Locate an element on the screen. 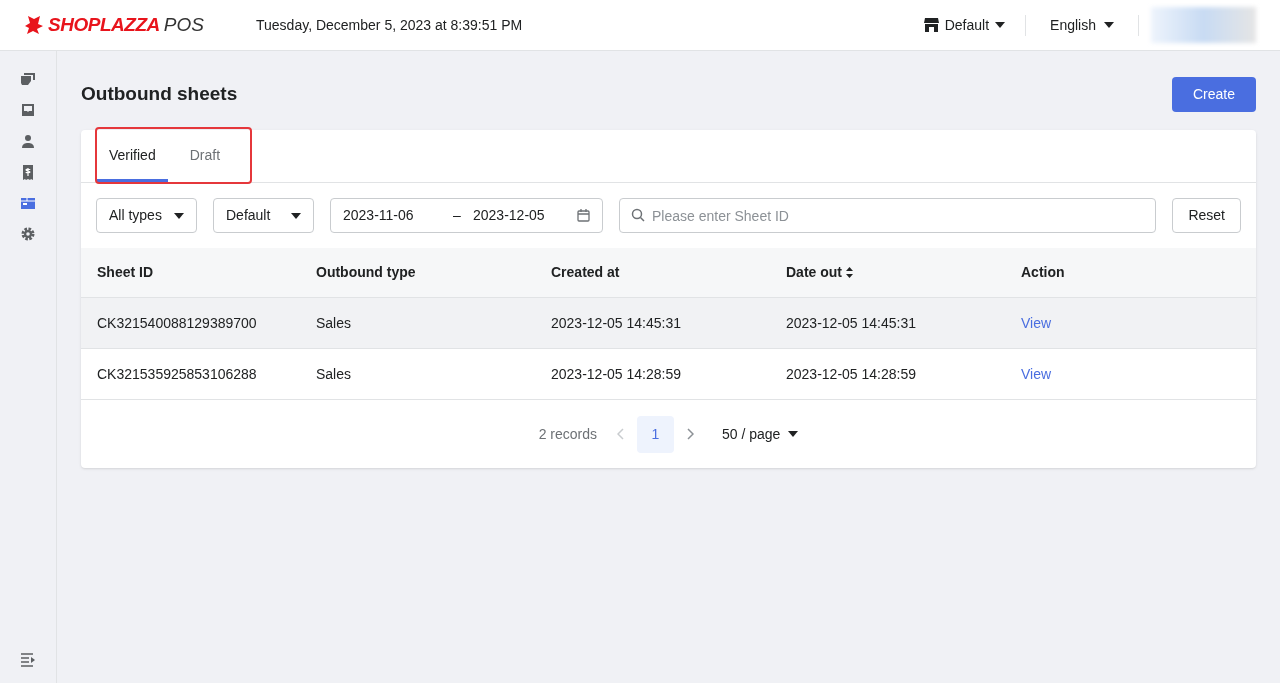 The width and height of the screenshot is (1280, 683). logo-icon is located at coordinates (34, 25).